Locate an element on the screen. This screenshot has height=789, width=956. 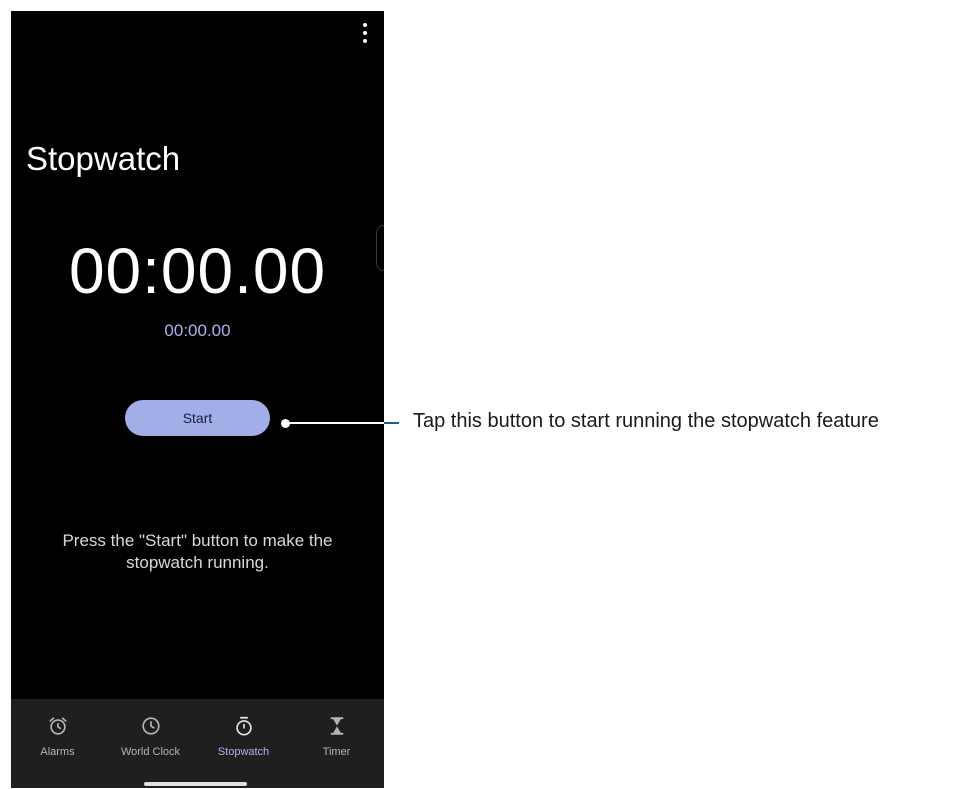
page-title: Stopwatch is located at coordinates (103, 158).